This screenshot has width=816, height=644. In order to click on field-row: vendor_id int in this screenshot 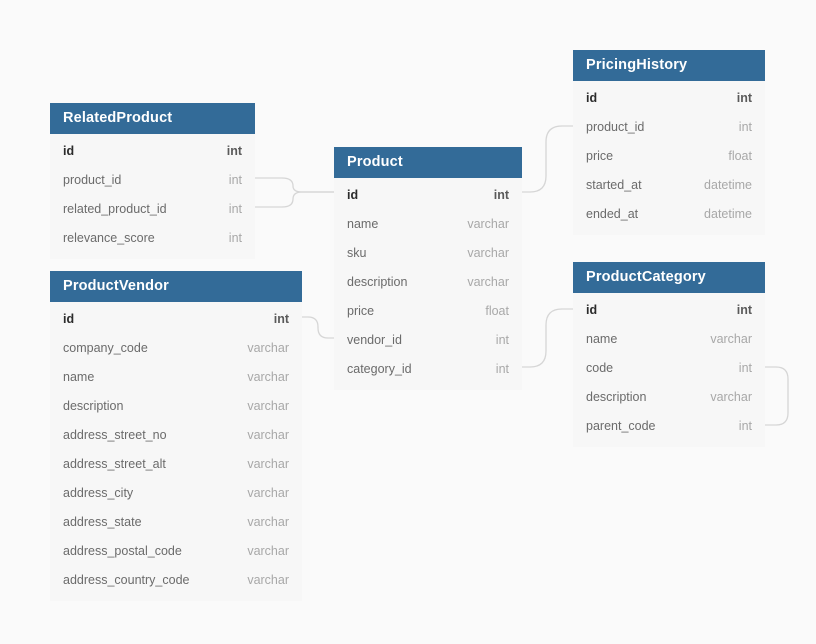, I will do `click(428, 340)`.